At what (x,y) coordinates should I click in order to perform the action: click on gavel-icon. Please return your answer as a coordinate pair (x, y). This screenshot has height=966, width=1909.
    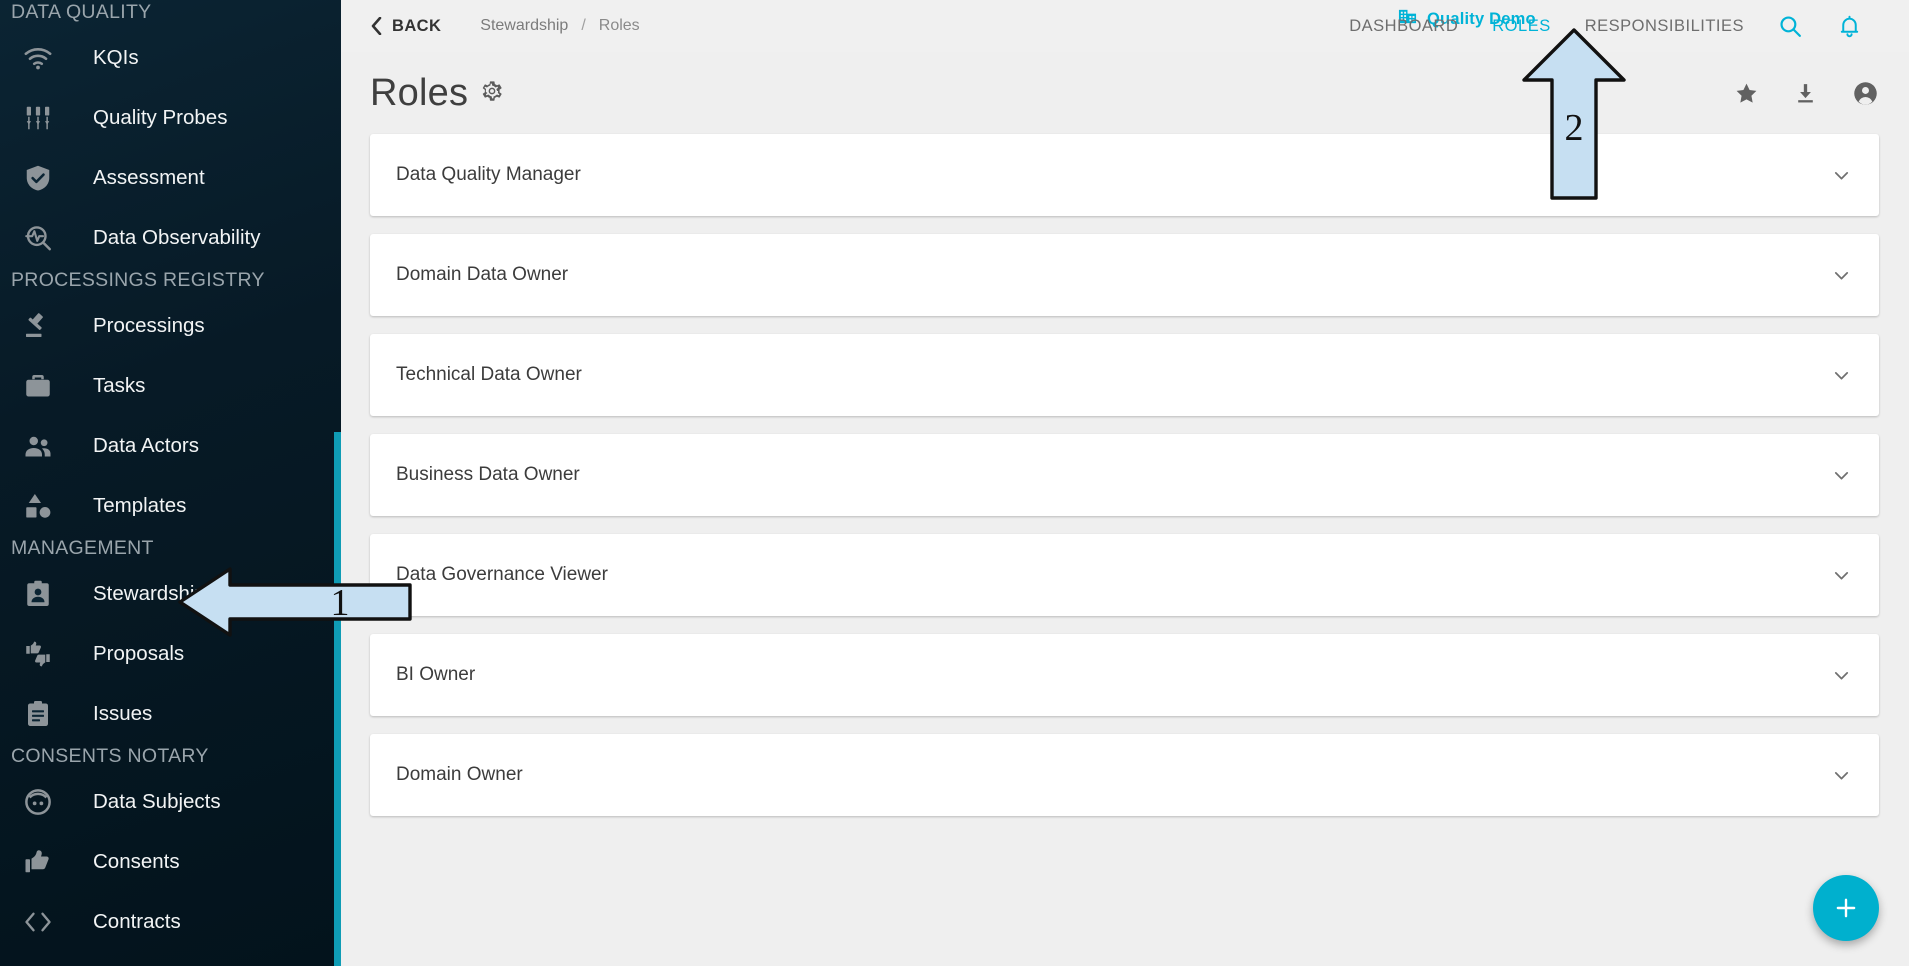
    Looking at the image, I should click on (38, 326).